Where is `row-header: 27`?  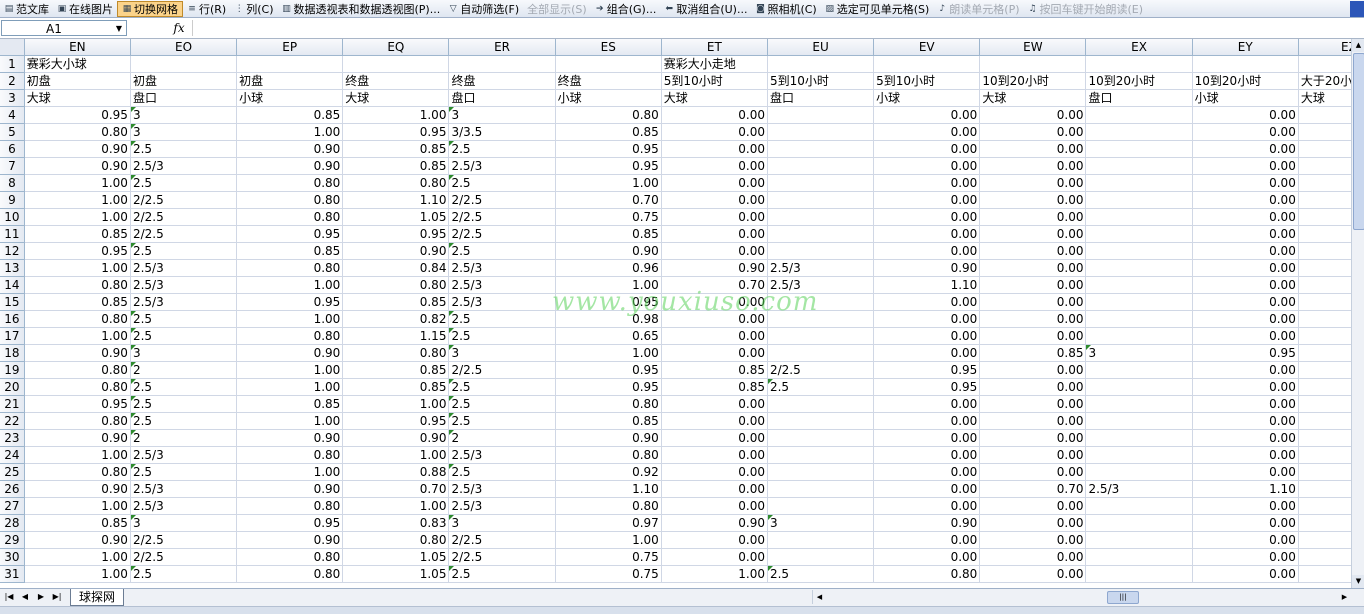 row-header: 27 is located at coordinates (12, 506).